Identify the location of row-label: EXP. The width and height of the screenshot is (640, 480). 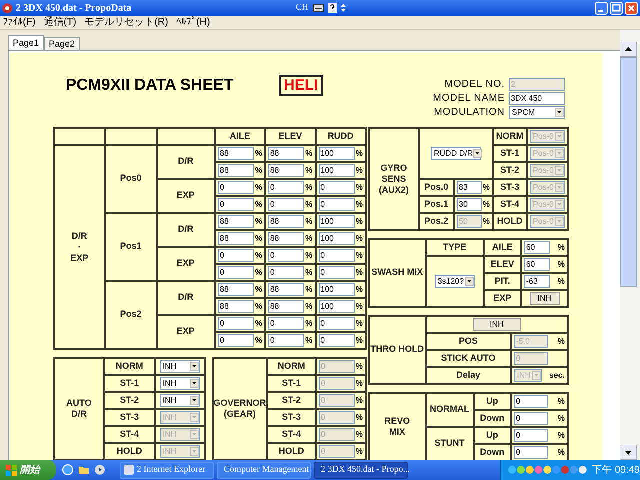
(503, 298).